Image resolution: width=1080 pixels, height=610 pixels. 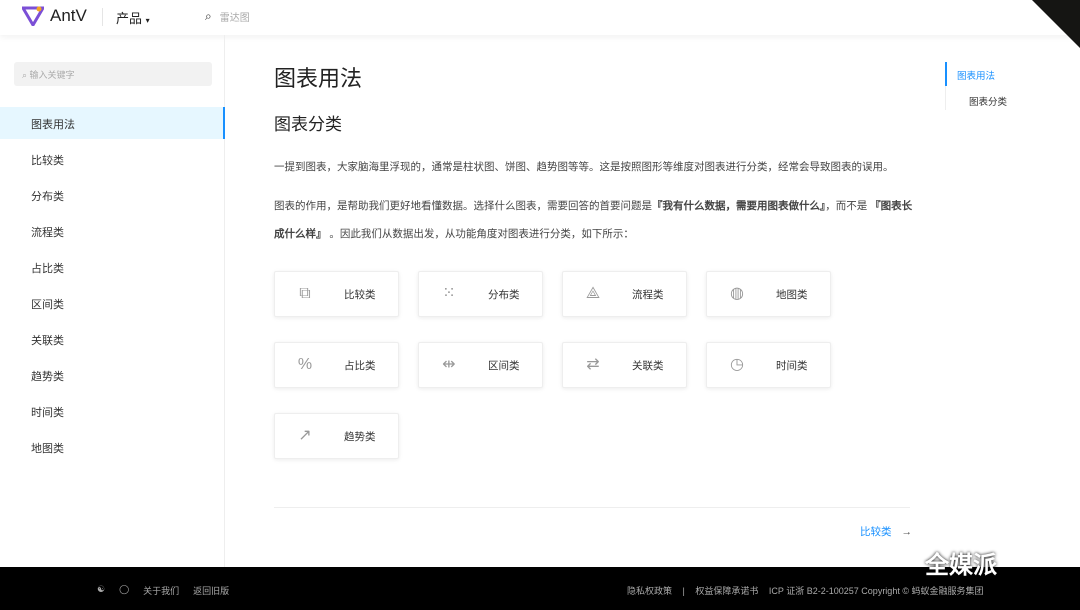 What do you see at coordinates (102, 17) in the screenshot?
I see `header-divider` at bounding box center [102, 17].